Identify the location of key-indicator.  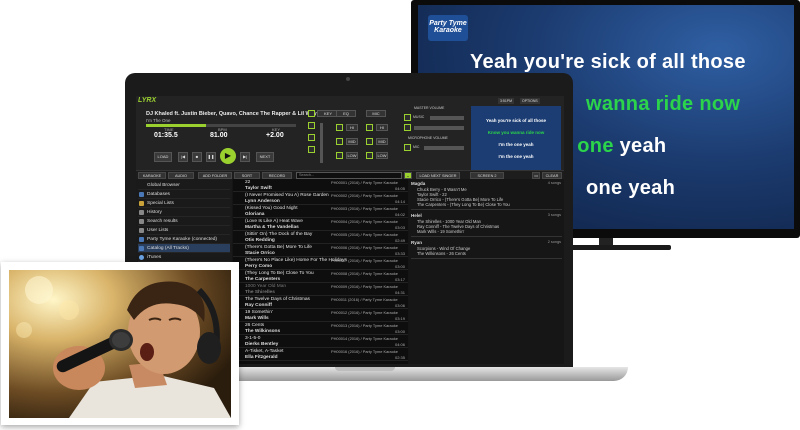
(311, 113).